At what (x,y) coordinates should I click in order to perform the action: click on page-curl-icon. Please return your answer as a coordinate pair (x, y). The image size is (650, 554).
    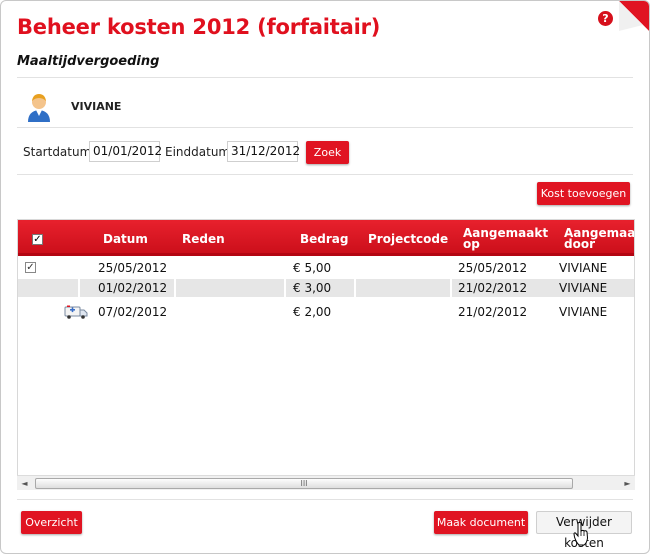
    Looking at the image, I should click on (634, 16).